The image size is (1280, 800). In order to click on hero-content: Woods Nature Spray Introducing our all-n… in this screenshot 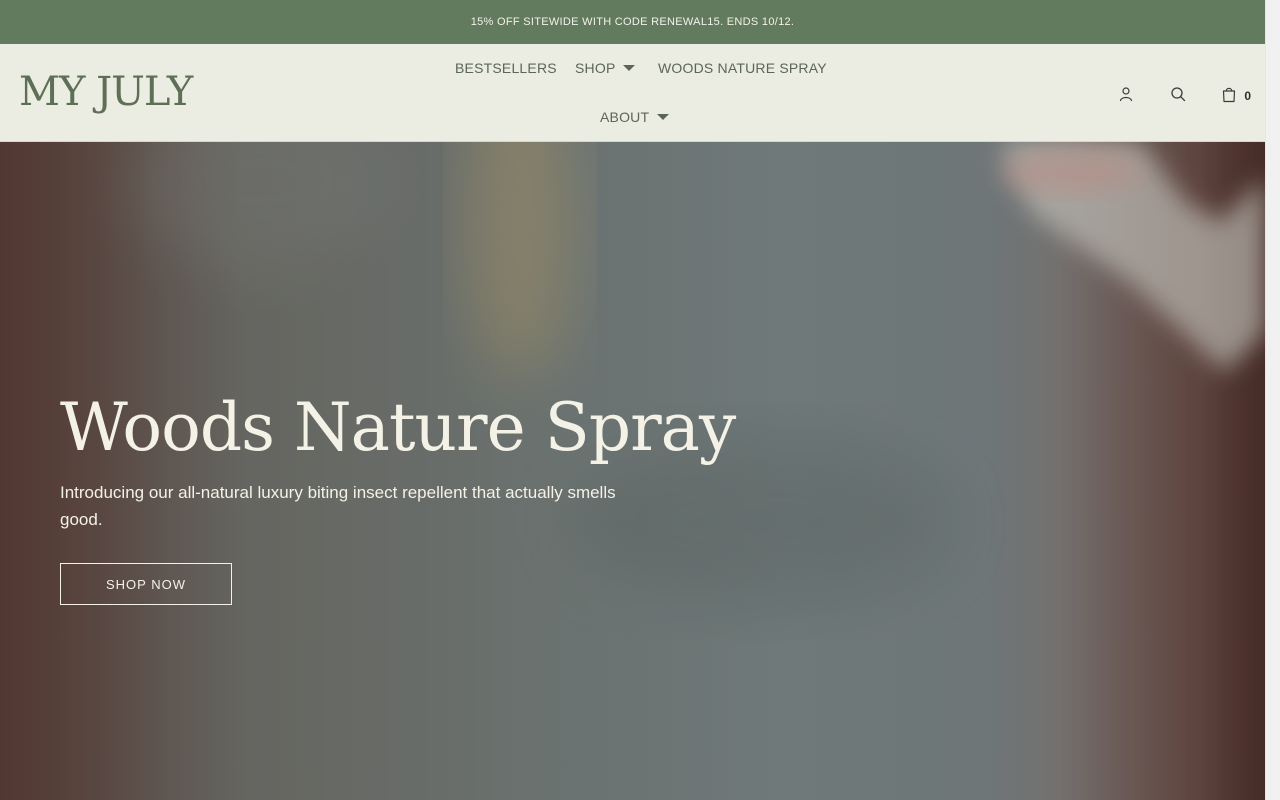, I will do `click(410, 500)`.